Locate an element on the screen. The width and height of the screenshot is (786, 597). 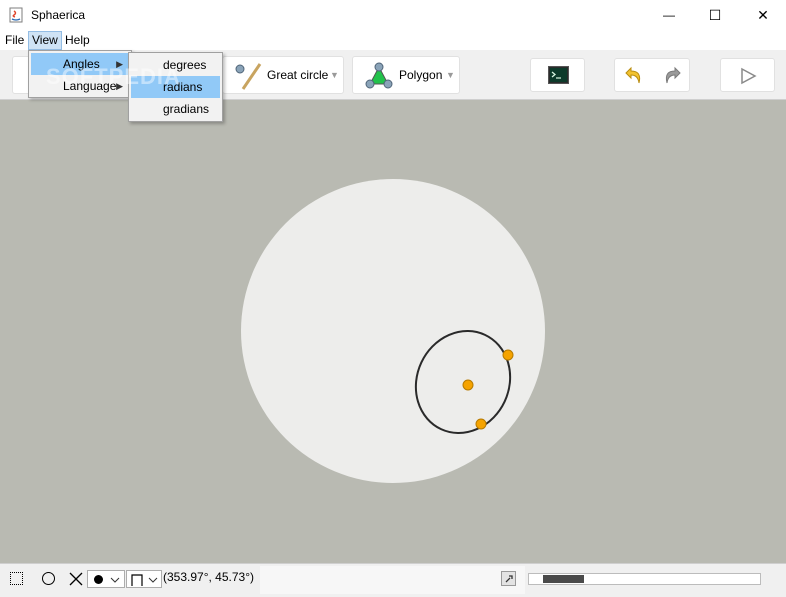
coordinate-readout: (353.97°, 45.73°) is located at coordinates (208, 577).